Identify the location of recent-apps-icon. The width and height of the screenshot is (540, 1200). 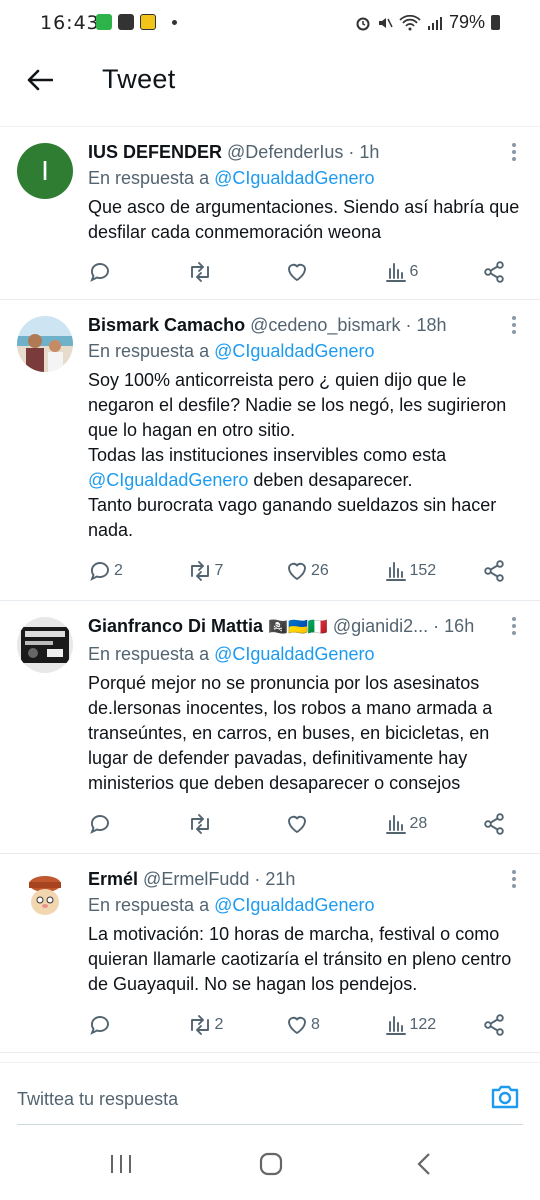
(121, 1164).